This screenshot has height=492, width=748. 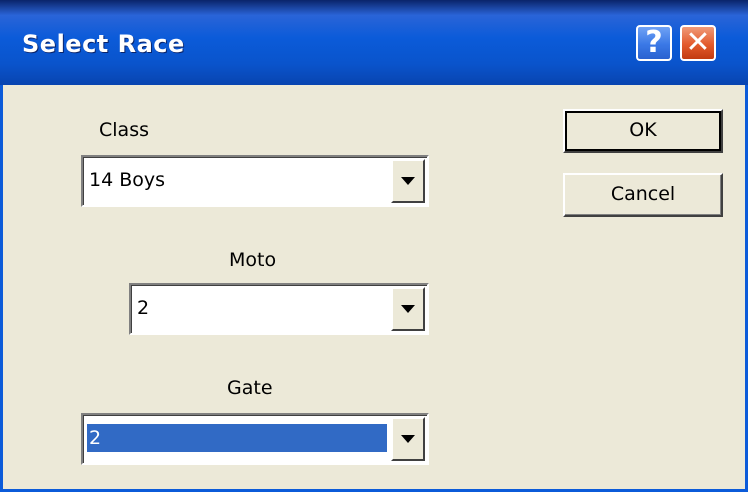 I want to click on gate-dropdown-button, so click(x=408, y=439).